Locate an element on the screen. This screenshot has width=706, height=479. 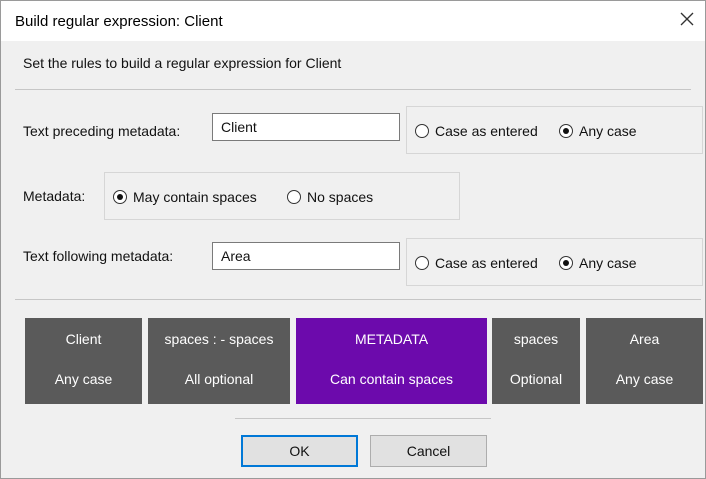
preview-tile-separator: spaces : - spaces All optional is located at coordinates (219, 361).